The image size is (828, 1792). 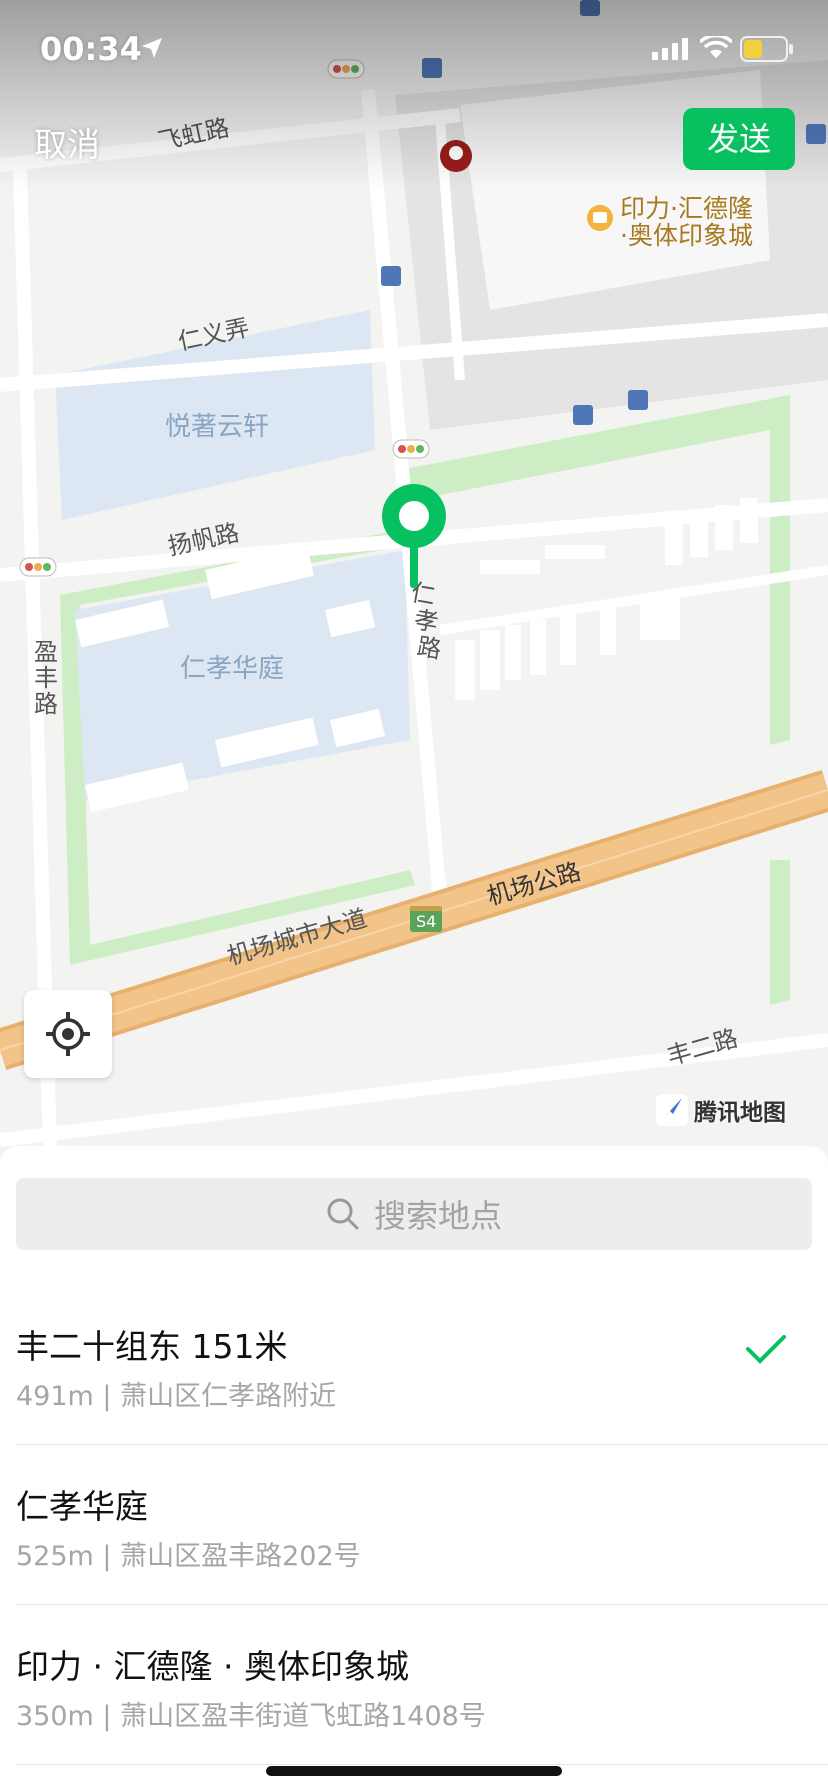 I want to click on svg-text: 丰, so click(x=46, y=678).